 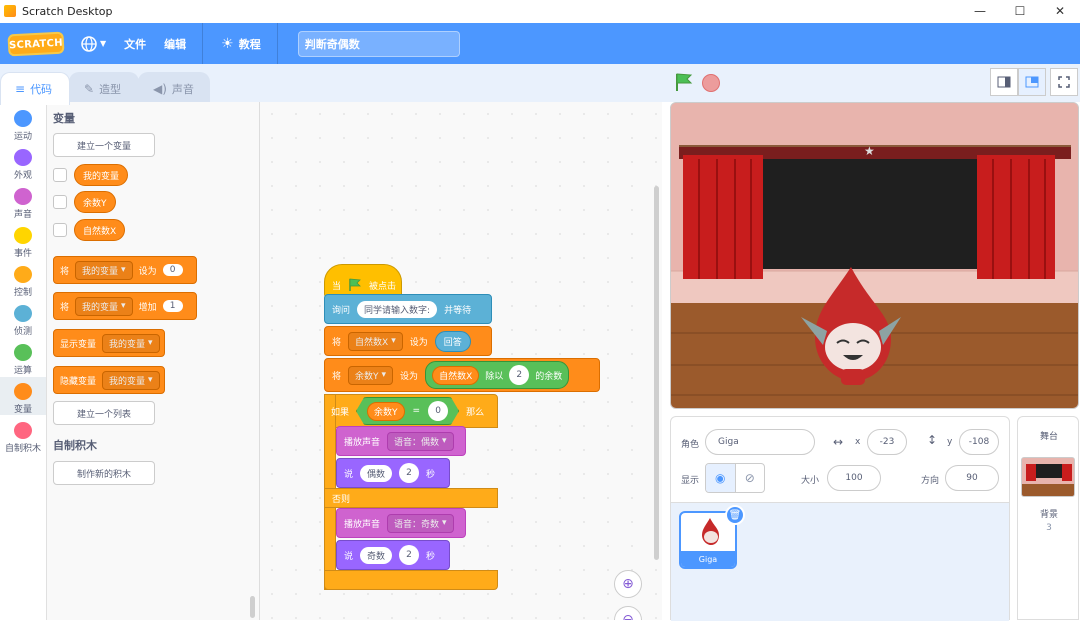 I want to click on variables-section-title: 变量, so click(x=64, y=118).